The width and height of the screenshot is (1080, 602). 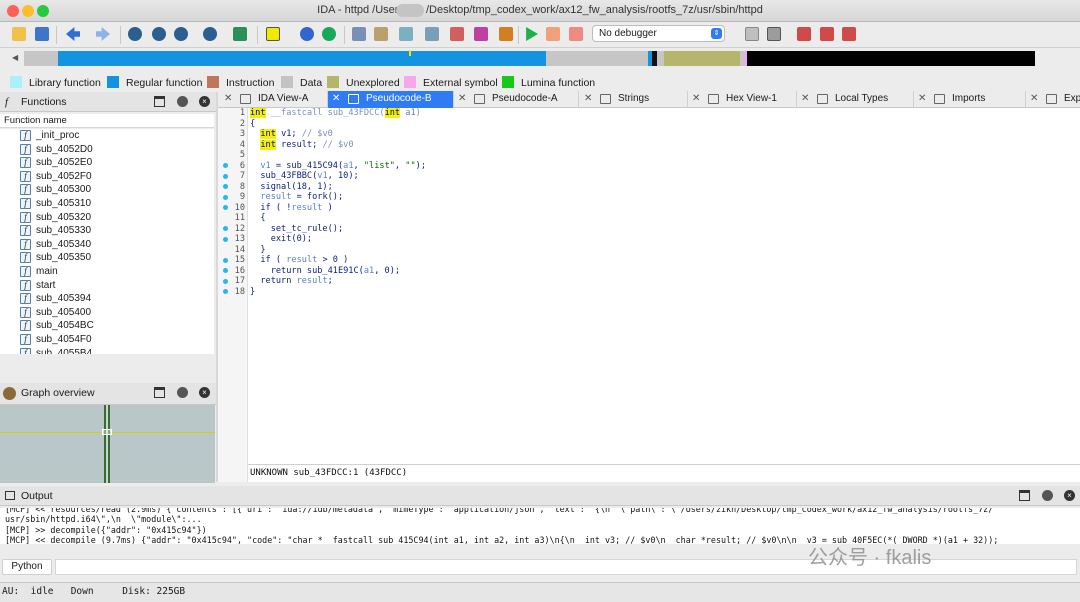 I want to click on hex-icon, so click(x=159, y=34).